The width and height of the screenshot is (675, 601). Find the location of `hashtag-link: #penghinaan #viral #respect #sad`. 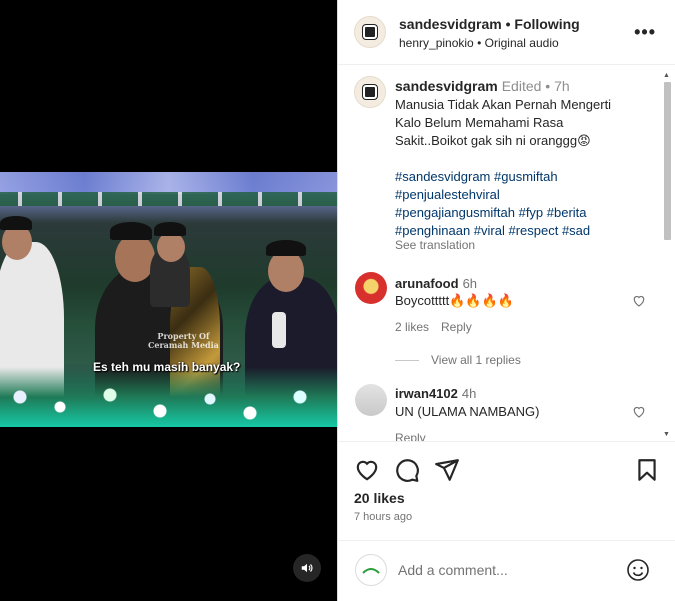

hashtag-link: #penghinaan #viral #respect #sad is located at coordinates (492, 230).